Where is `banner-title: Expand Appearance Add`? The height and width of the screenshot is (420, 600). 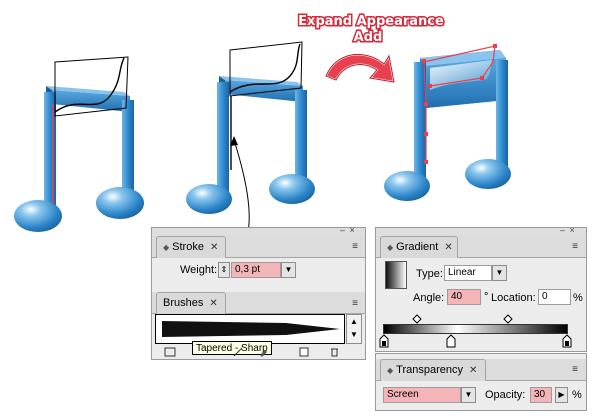
banner-title: Expand Appearance Add is located at coordinates (371, 30).